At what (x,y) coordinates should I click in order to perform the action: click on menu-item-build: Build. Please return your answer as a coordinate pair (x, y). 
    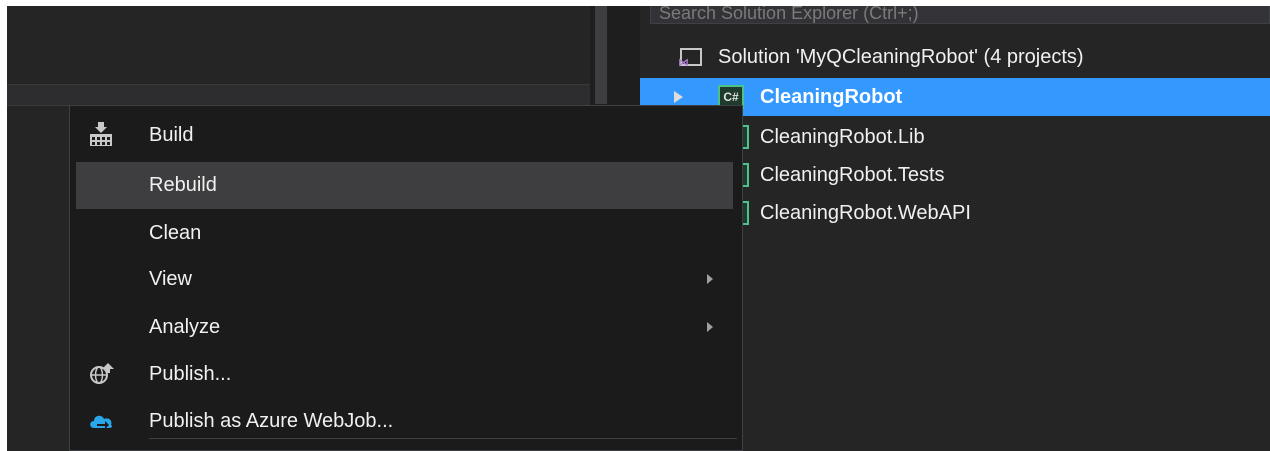
    Looking at the image, I should click on (404, 135).